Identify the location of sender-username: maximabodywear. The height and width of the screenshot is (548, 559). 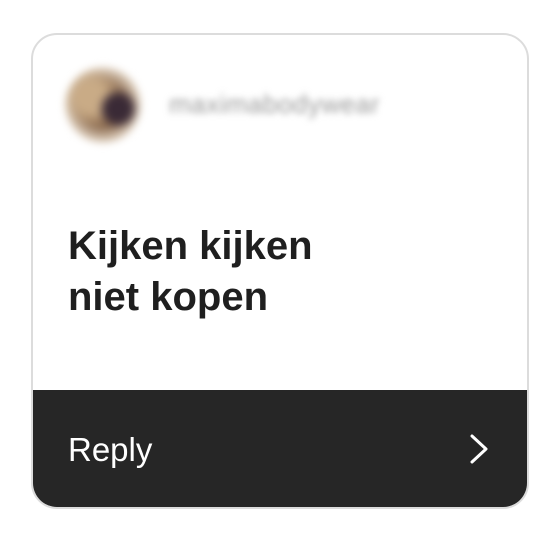
(274, 104).